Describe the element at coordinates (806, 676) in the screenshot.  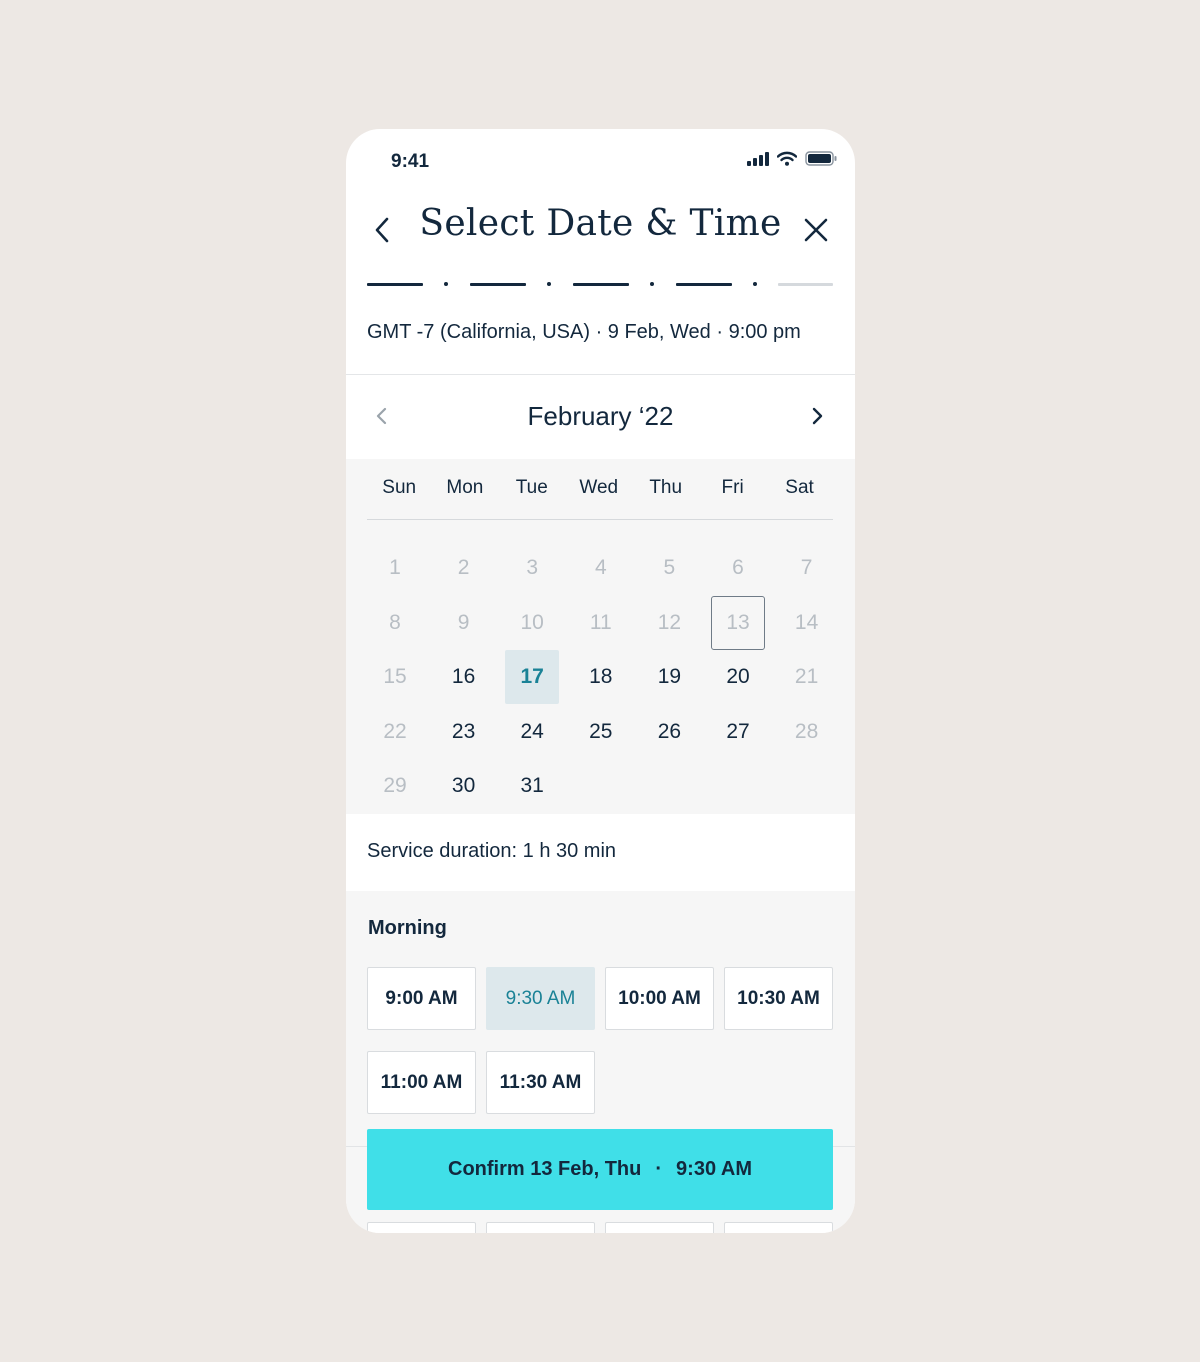
I see `calendar-day: 21` at that location.